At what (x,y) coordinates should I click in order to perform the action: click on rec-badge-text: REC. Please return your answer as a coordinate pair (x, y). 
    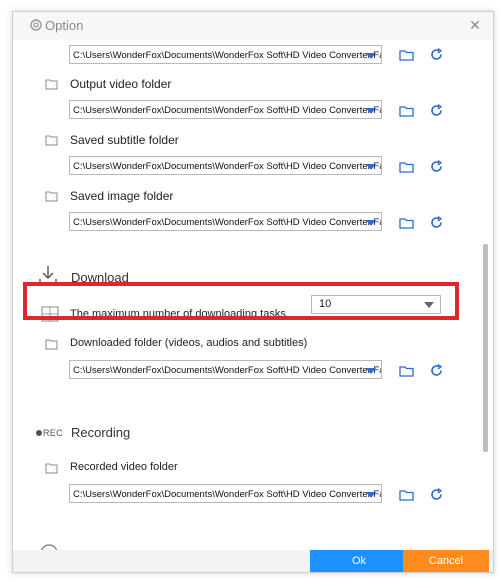
    Looking at the image, I should click on (53, 433).